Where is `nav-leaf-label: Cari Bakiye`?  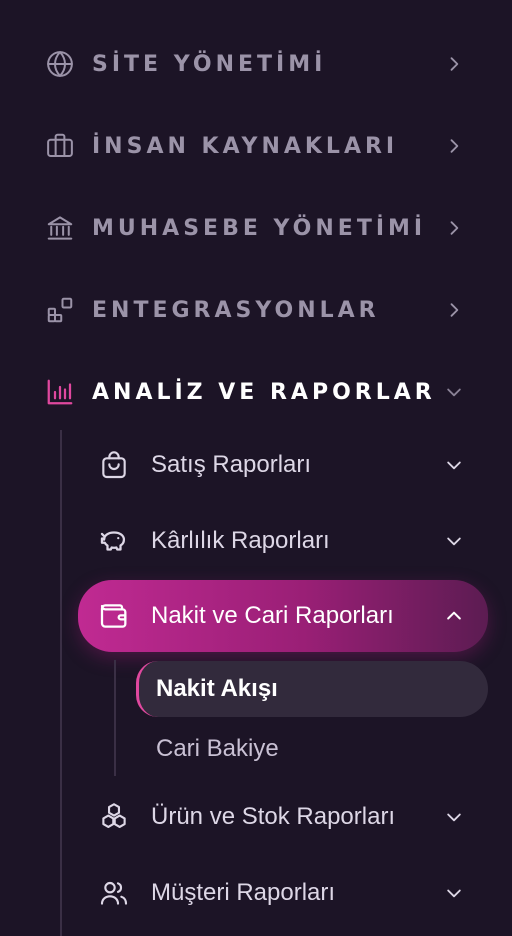
nav-leaf-label: Cari Bakiye is located at coordinates (217, 748).